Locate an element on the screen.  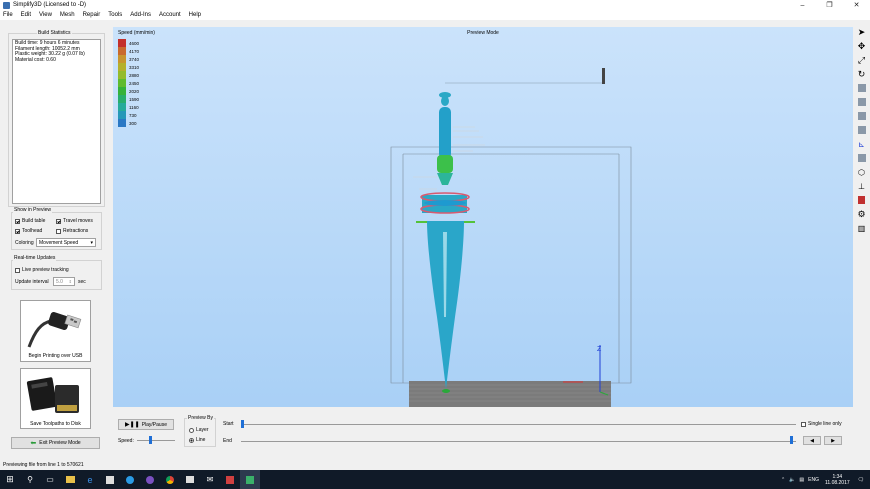
move-tool-button: ✥ is located at coordinates (862, 46).